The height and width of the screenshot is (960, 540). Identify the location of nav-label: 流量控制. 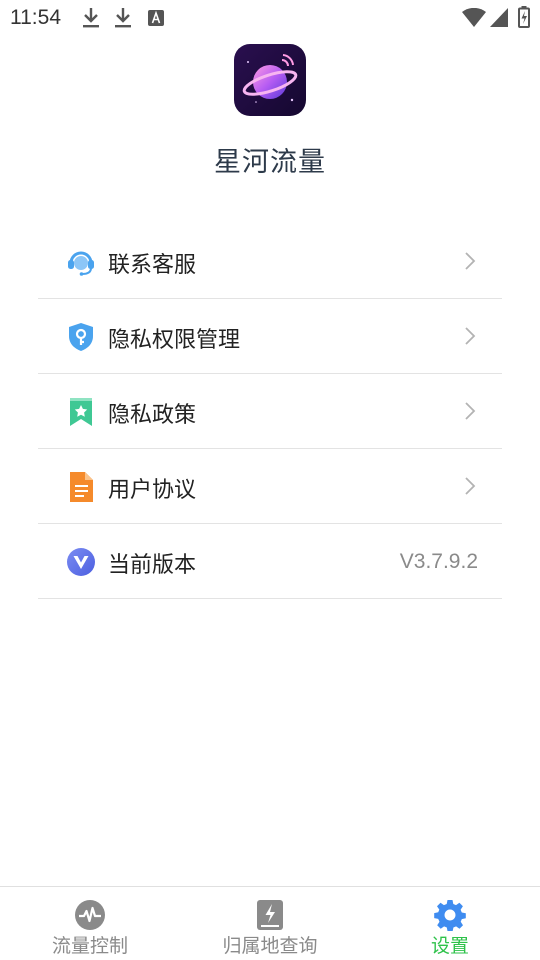
(89, 946).